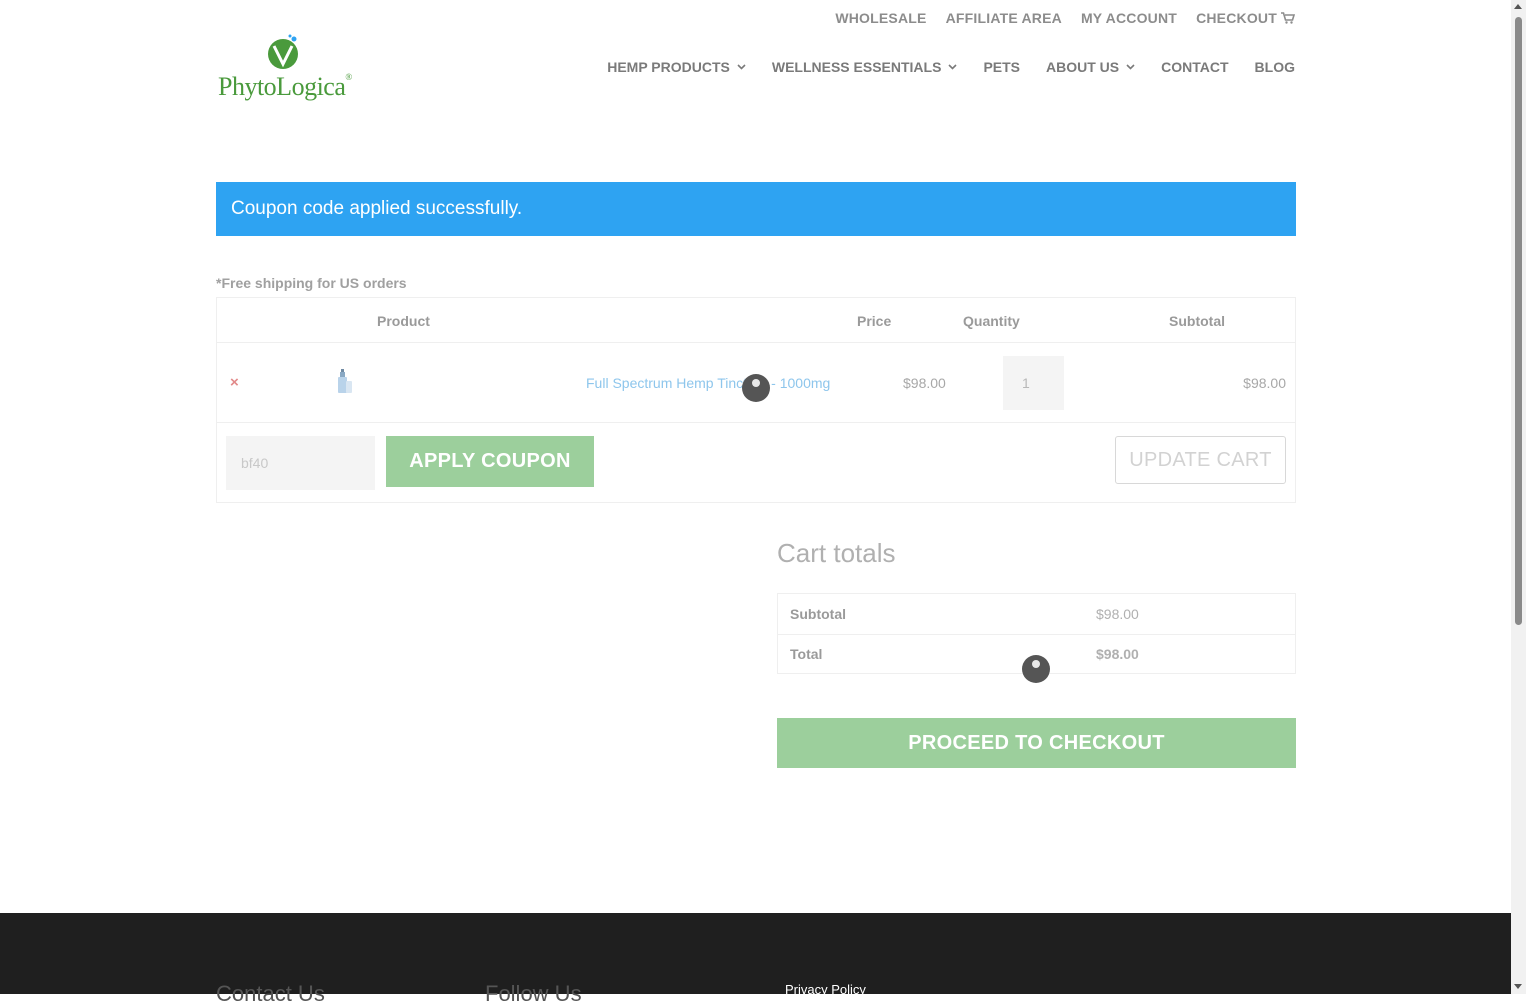  I want to click on nav-about-us: ABOUT US, so click(1090, 67).